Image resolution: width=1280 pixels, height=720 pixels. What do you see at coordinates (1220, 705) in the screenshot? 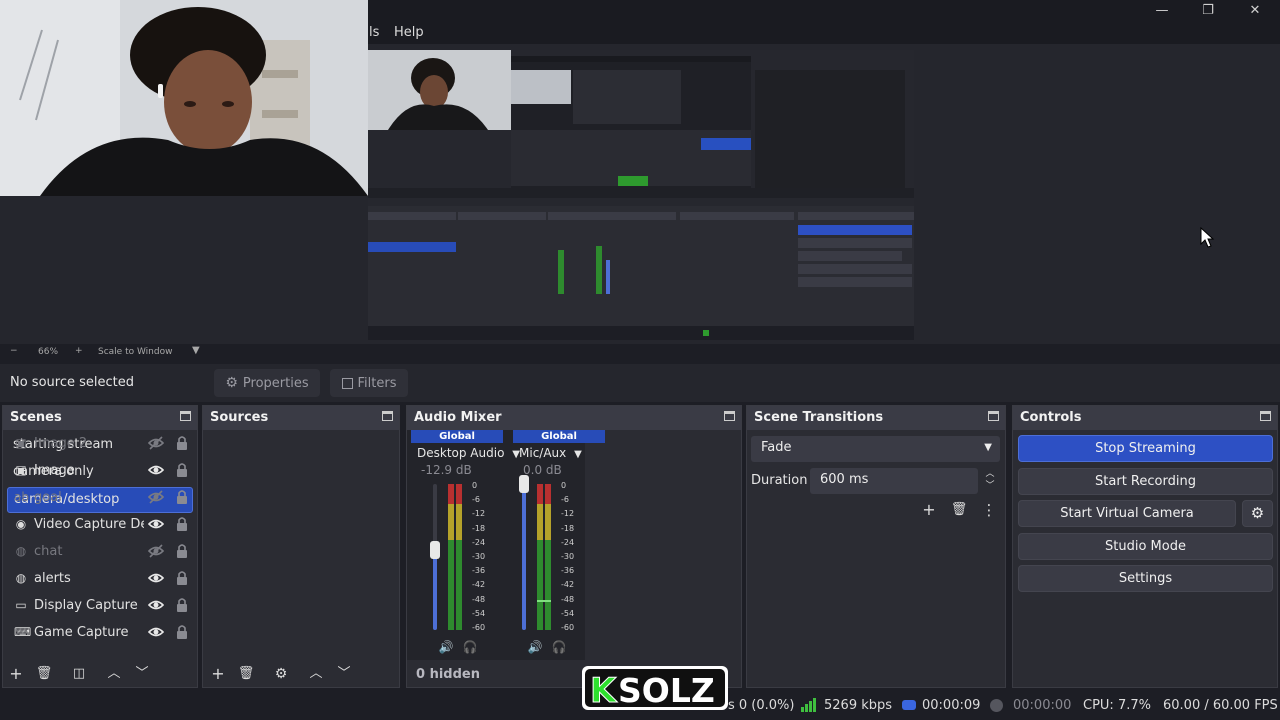
I see `fps: 60.00 / 60.00 FPS` at bounding box center [1220, 705].